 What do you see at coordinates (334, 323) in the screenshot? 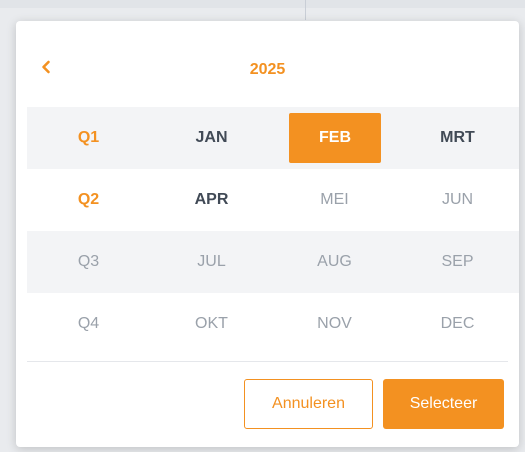
I see `month-nov: NOV` at bounding box center [334, 323].